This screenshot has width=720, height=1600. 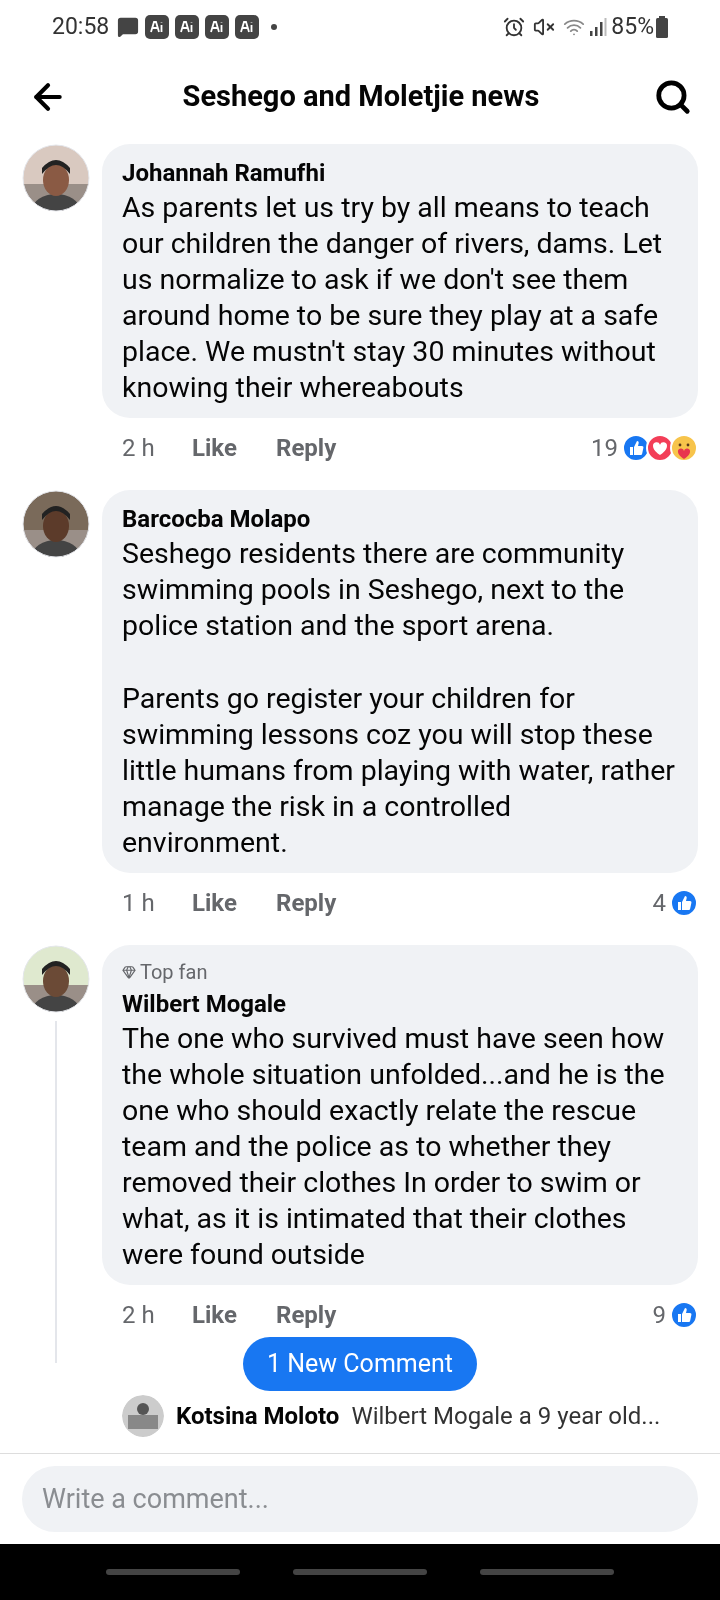 What do you see at coordinates (174, 972) in the screenshot?
I see `top-fan-label: Top fan` at bounding box center [174, 972].